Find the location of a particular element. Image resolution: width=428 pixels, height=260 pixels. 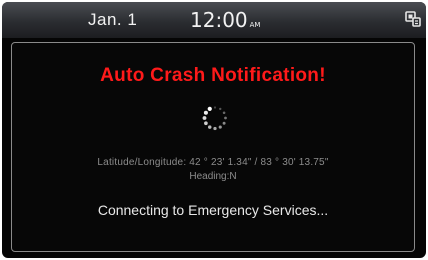

status-date: Jan. 1 is located at coordinates (113, 19).